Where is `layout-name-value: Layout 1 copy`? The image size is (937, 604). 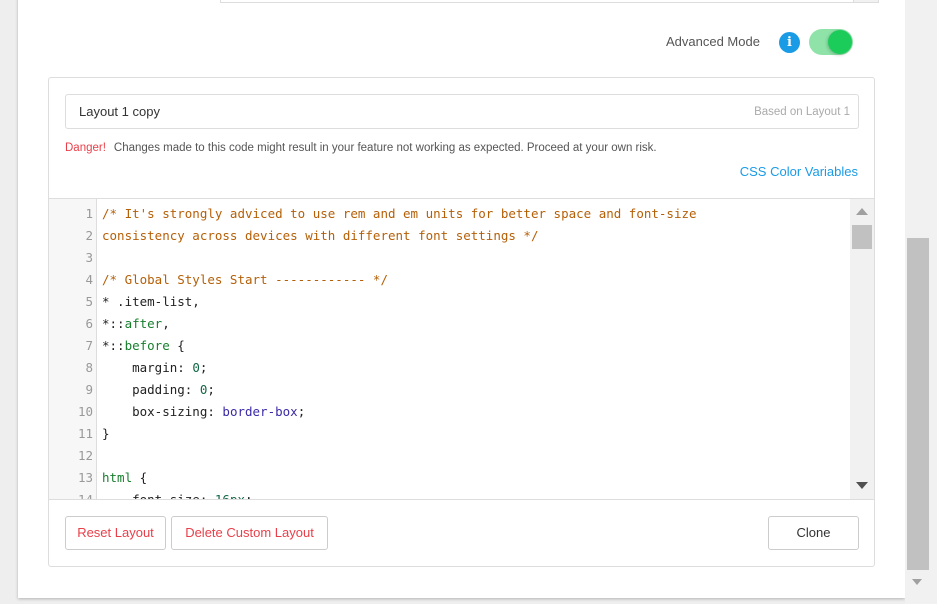
layout-name-value: Layout 1 copy is located at coordinates (119, 111).